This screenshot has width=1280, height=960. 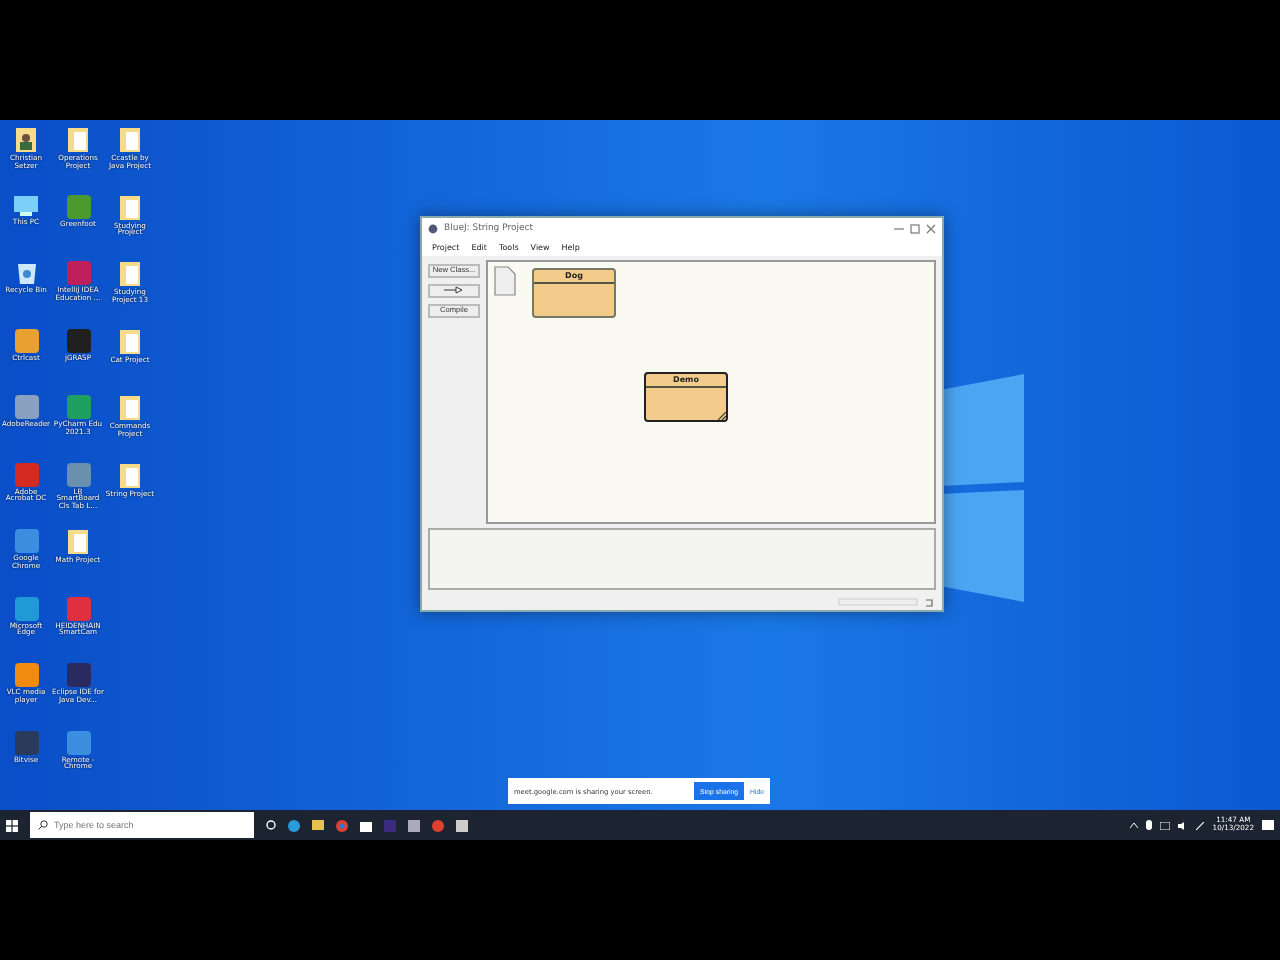 What do you see at coordinates (1183, 825) in the screenshot?
I see `speaker-icon` at bounding box center [1183, 825].